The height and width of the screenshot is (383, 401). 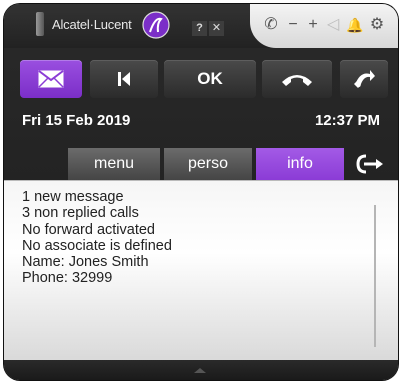 I want to click on info-associate-status: No associate is defined, so click(x=97, y=245).